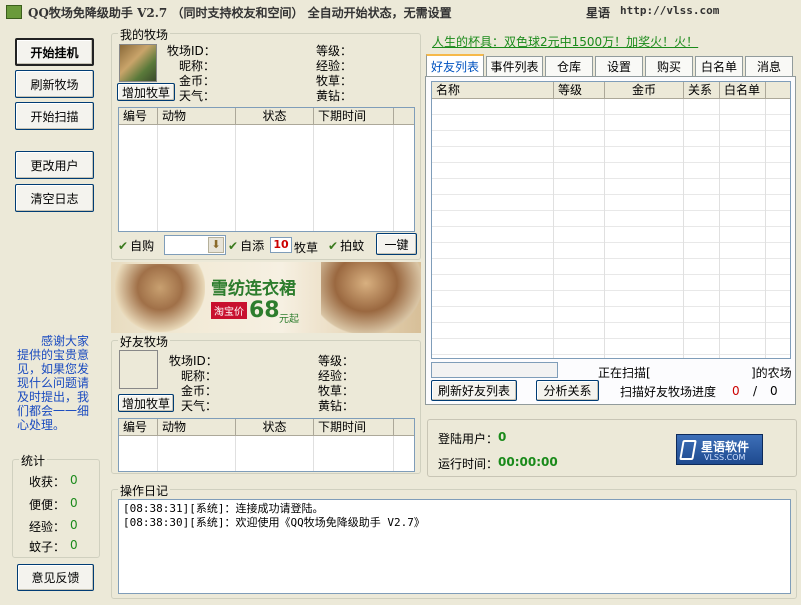  What do you see at coordinates (702, 90) in the screenshot?
I see `column-header-relation: 关系` at bounding box center [702, 90].